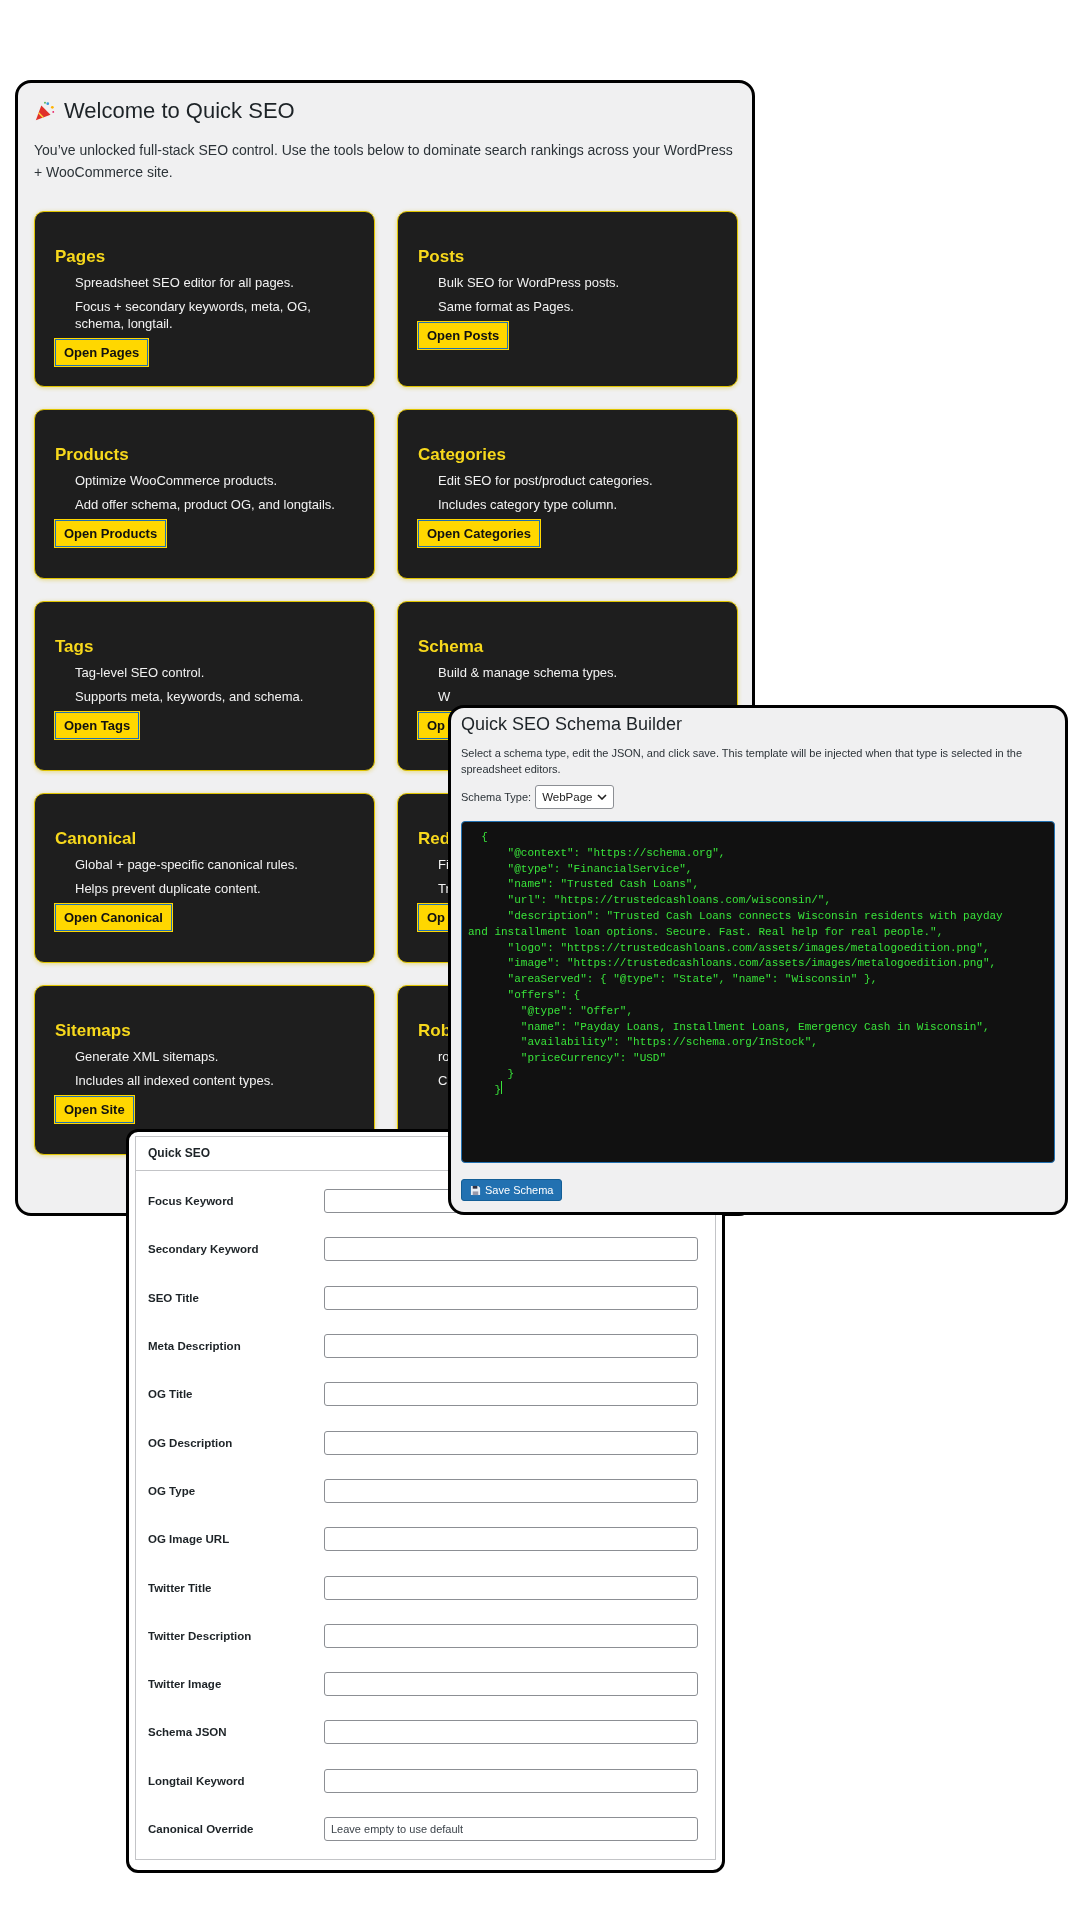 The height and width of the screenshot is (1920, 1080). I want to click on json-editor: { "@context": "https://schema.org", "@type": "FinancialService", "name": "Trusted Cash Loans", "url": "https://trustedcashloans.com/wisconsin/", "description": "Trusted Cash Loans connects Wisconsin residents with payday and installment loan options. Secure. Fast. Real help for real people.", "logo": "https://trustedcashloans.com/assets/images/metalogoedition.png", "image": "https://trustedcashloans.com/assets/images/metalogoedition.png", "areaServed": { "@type": "State", "name": "Wisconsin" }, "offers": { "@type": "Offer", "name": "Payday Loans, Installment Loans, Emergency Cash in Wisconsin", "availability": "https://schema.org/InStock", "priceCurrency": "USD" } }, so click(758, 992).